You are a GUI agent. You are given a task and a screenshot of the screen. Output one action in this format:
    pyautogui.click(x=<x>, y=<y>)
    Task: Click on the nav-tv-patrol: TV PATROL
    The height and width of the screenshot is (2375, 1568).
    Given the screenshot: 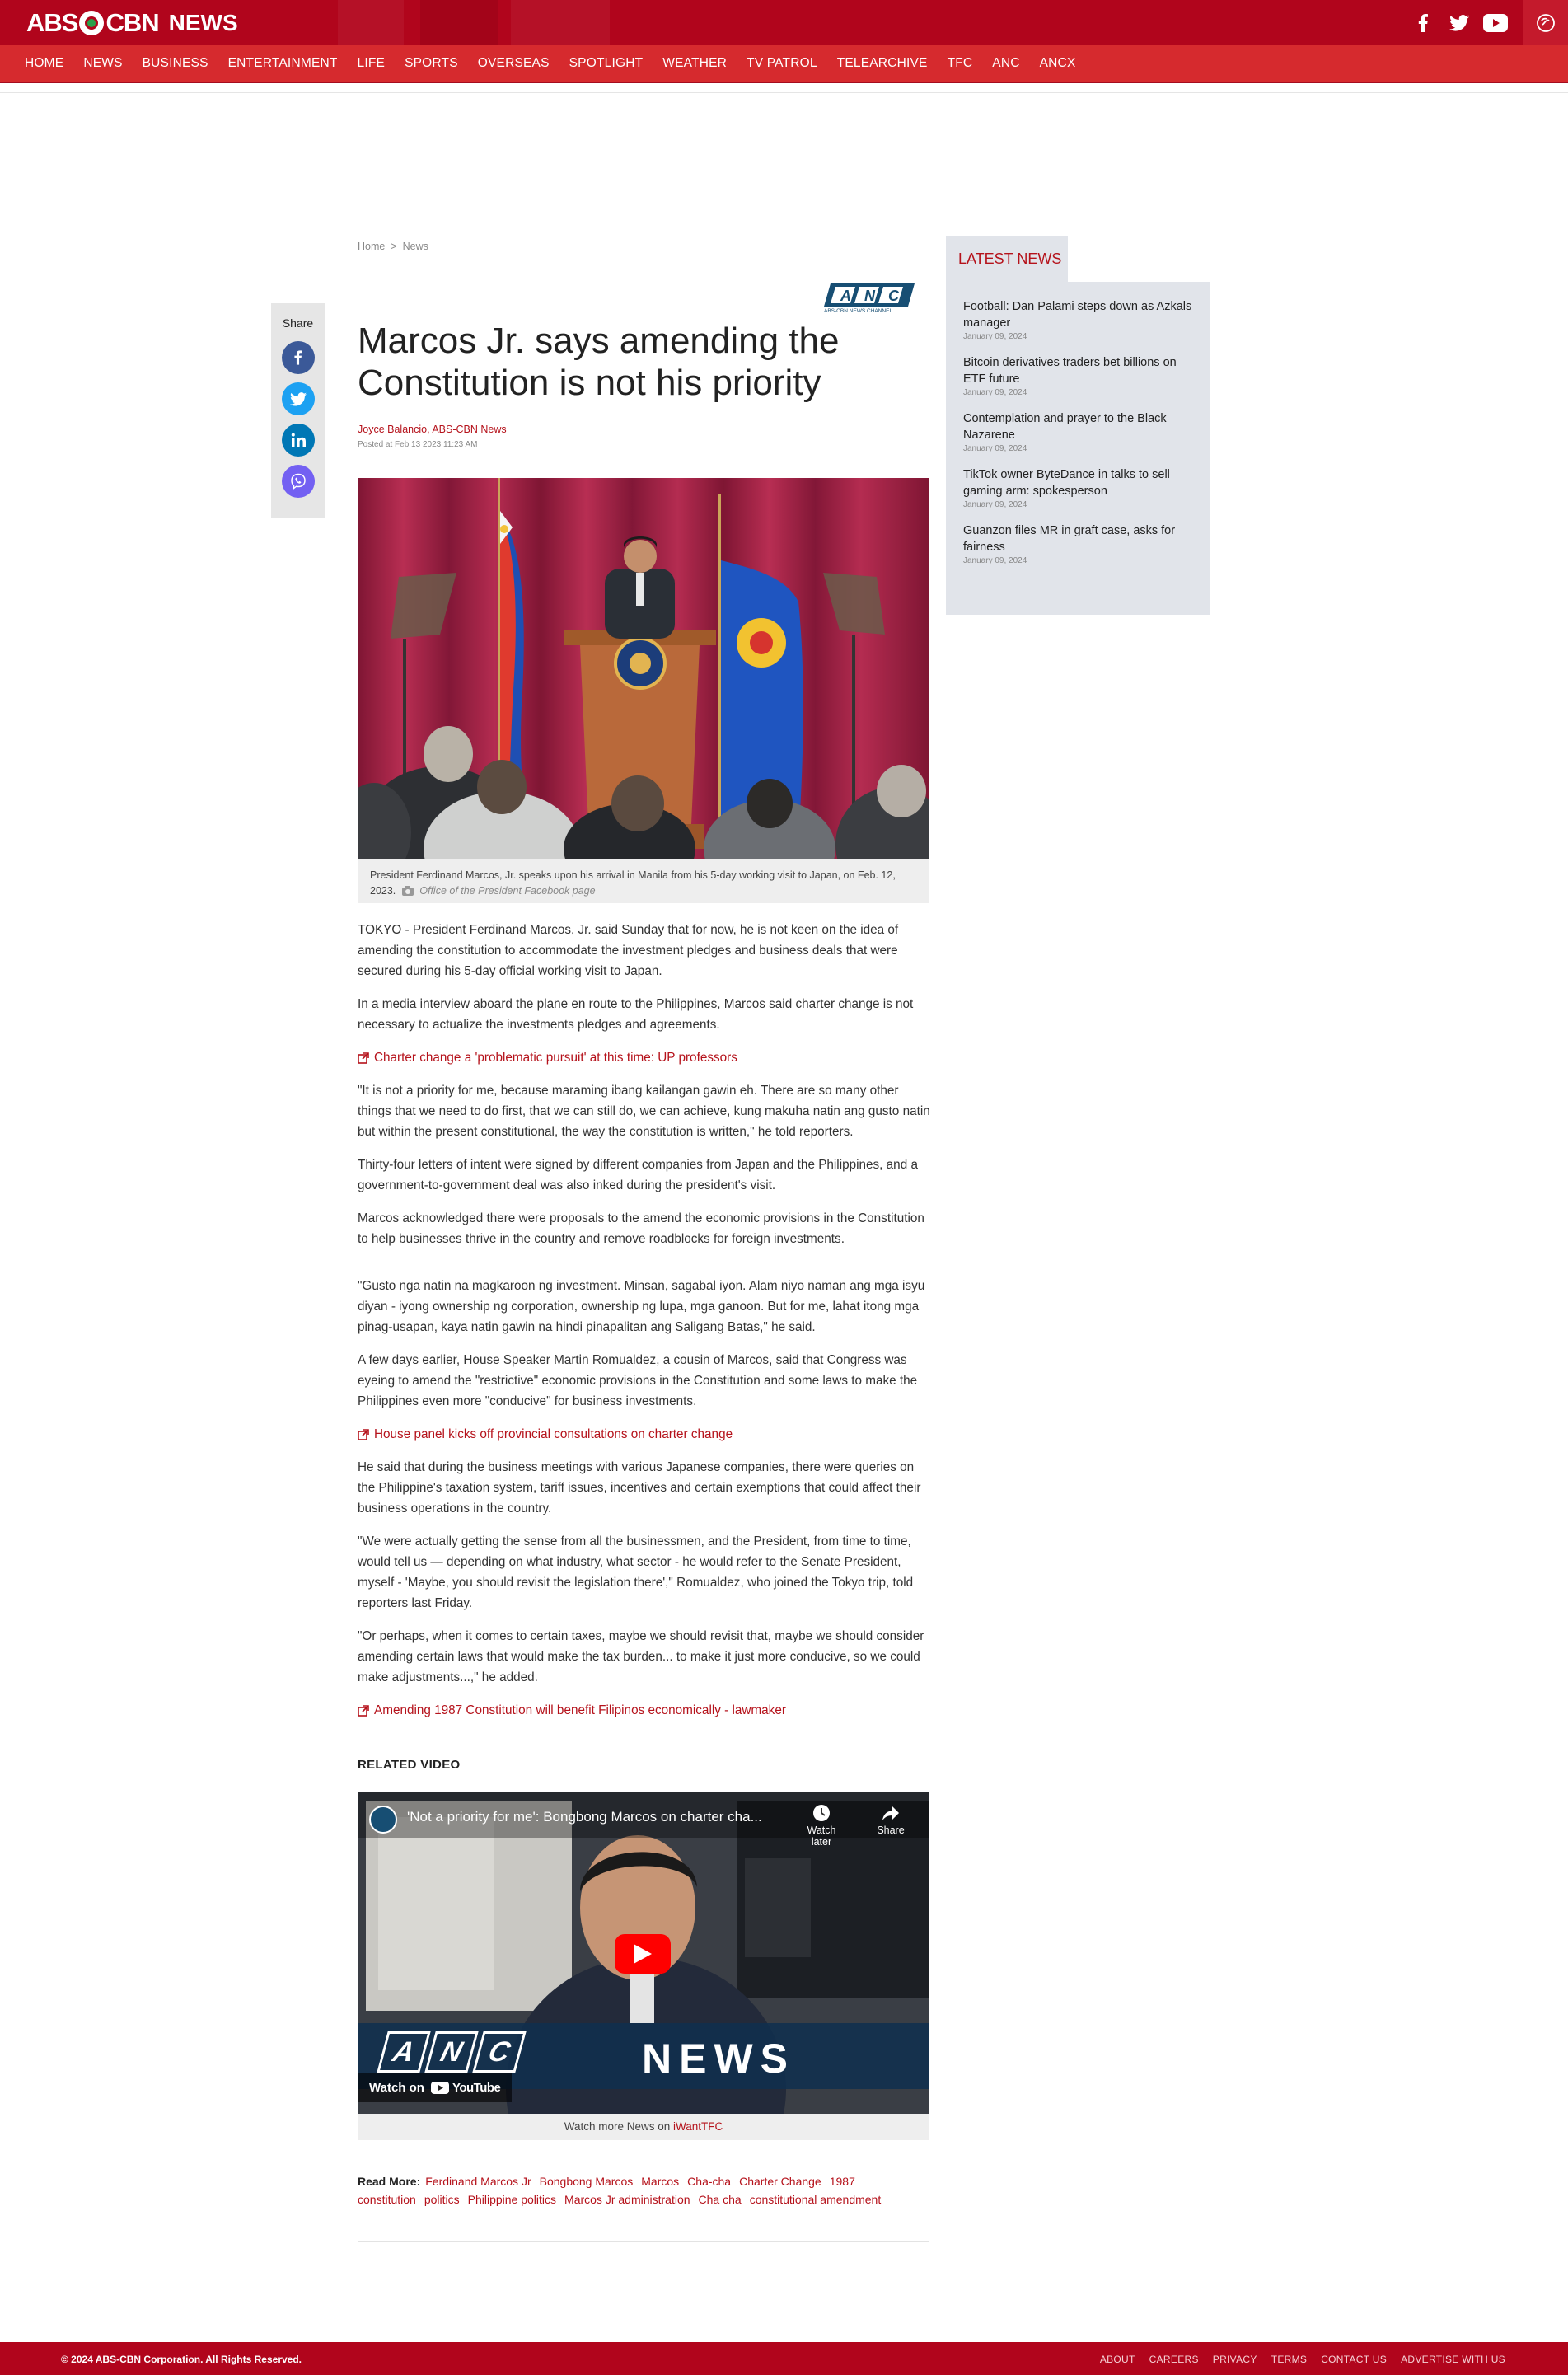 What is the action you would take?
    pyautogui.click(x=782, y=63)
    